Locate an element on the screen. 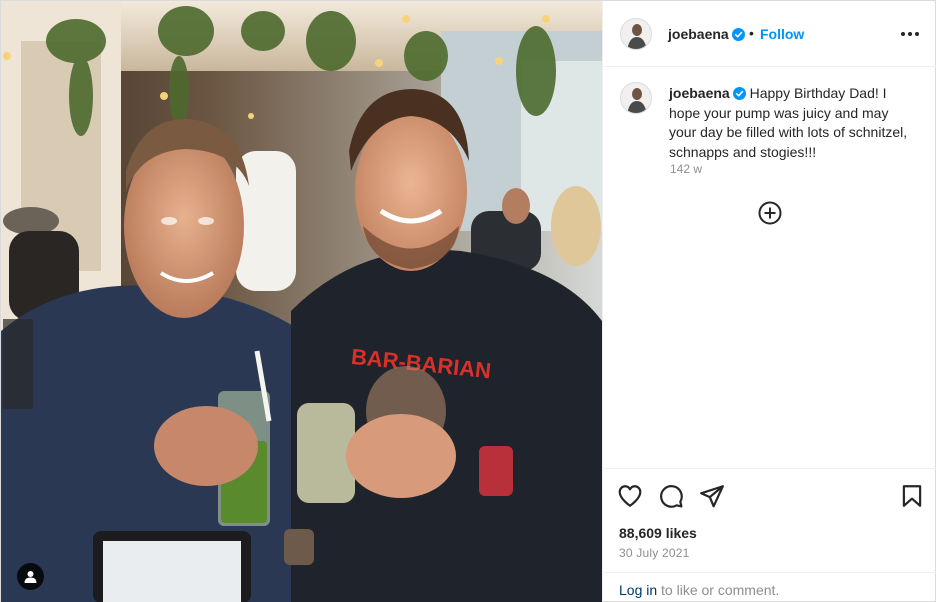  bookmark-icon is located at coordinates (912, 496).